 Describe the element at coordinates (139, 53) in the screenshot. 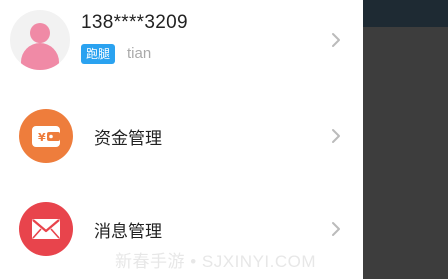

I see `username: tian` at that location.